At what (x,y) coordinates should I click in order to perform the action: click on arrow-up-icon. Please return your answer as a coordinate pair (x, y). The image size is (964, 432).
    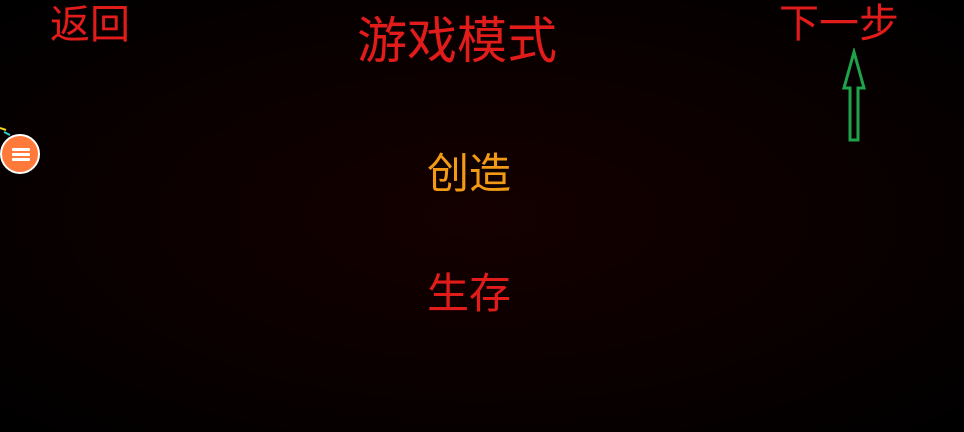
    Looking at the image, I should click on (854, 95).